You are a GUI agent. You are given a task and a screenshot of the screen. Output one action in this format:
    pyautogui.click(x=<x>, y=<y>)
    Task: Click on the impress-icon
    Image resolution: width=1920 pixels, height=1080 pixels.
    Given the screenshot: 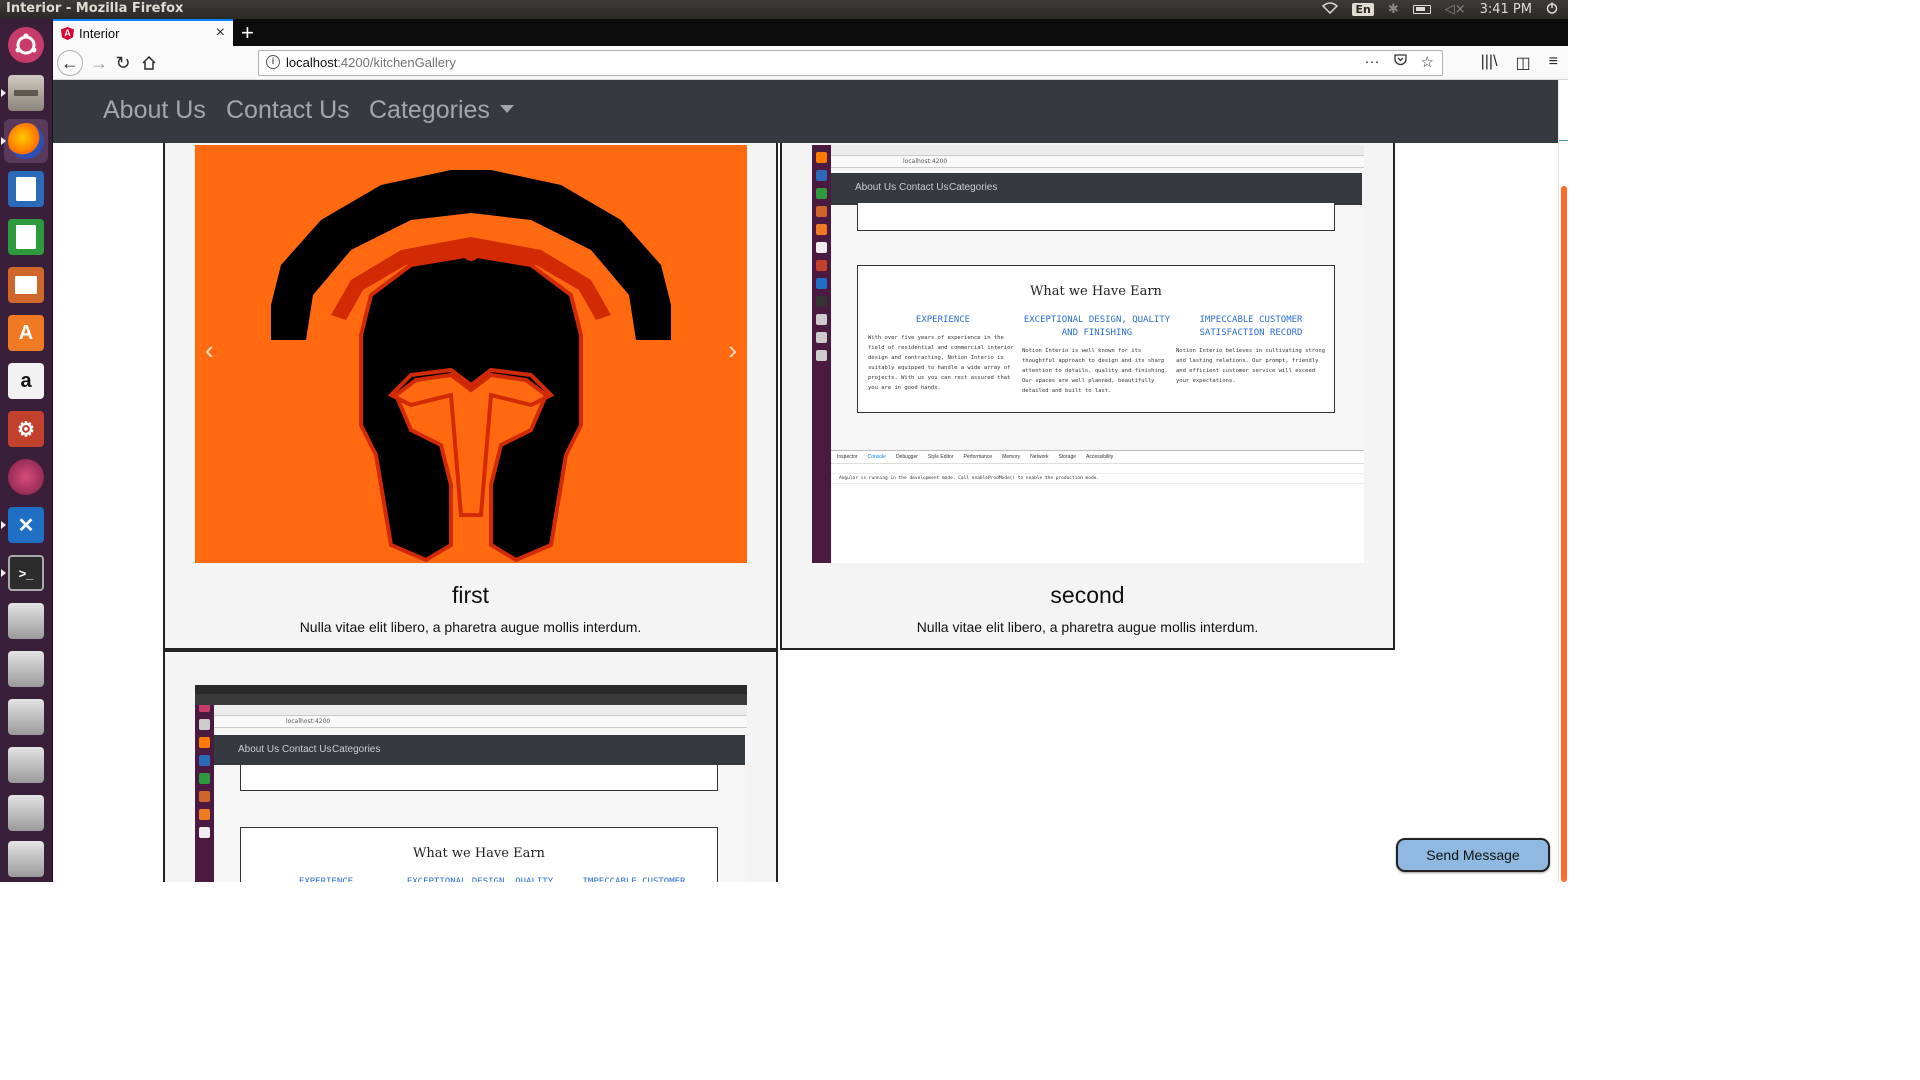 What is the action you would take?
    pyautogui.click(x=26, y=285)
    